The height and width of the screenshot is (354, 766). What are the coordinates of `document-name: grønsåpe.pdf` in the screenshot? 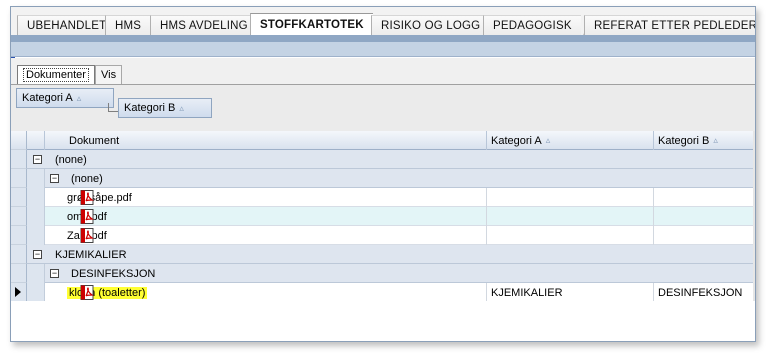 It's located at (99, 197).